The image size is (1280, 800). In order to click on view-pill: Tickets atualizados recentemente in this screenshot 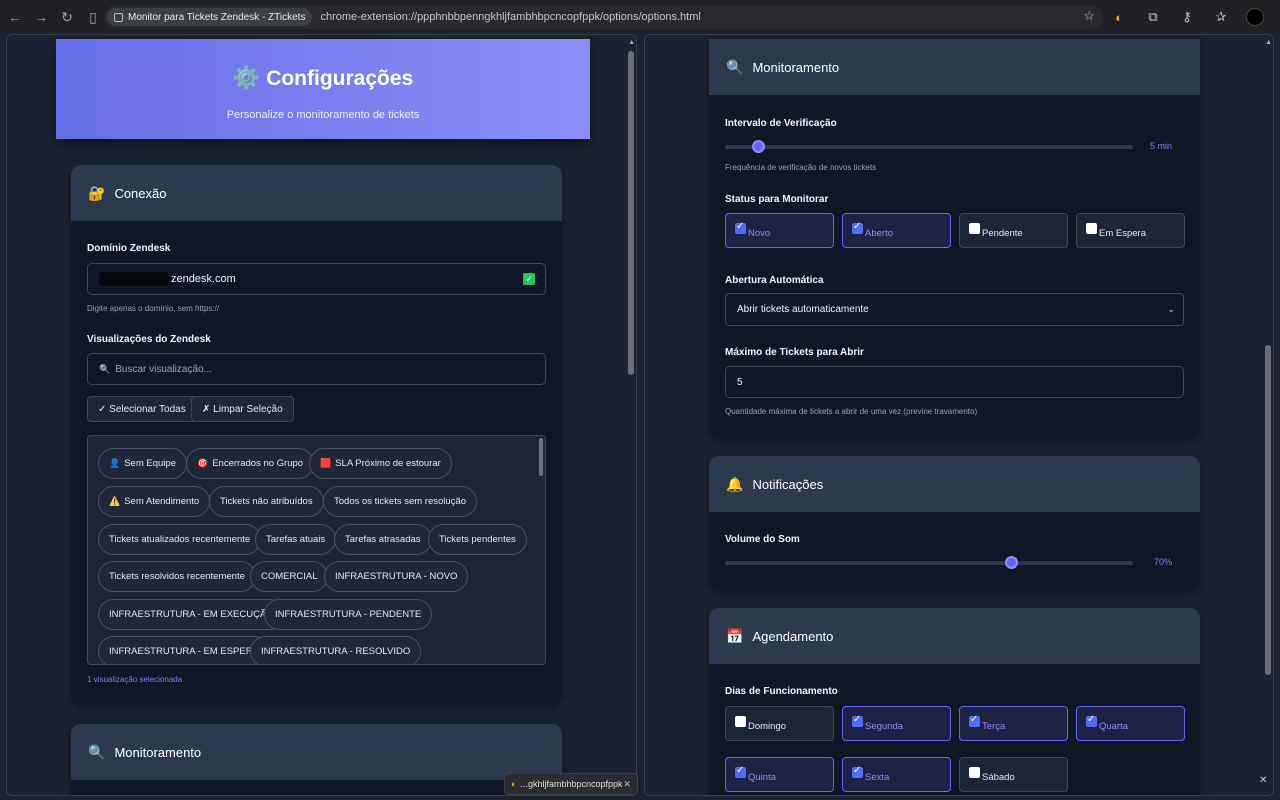, I will do `click(180, 539)`.